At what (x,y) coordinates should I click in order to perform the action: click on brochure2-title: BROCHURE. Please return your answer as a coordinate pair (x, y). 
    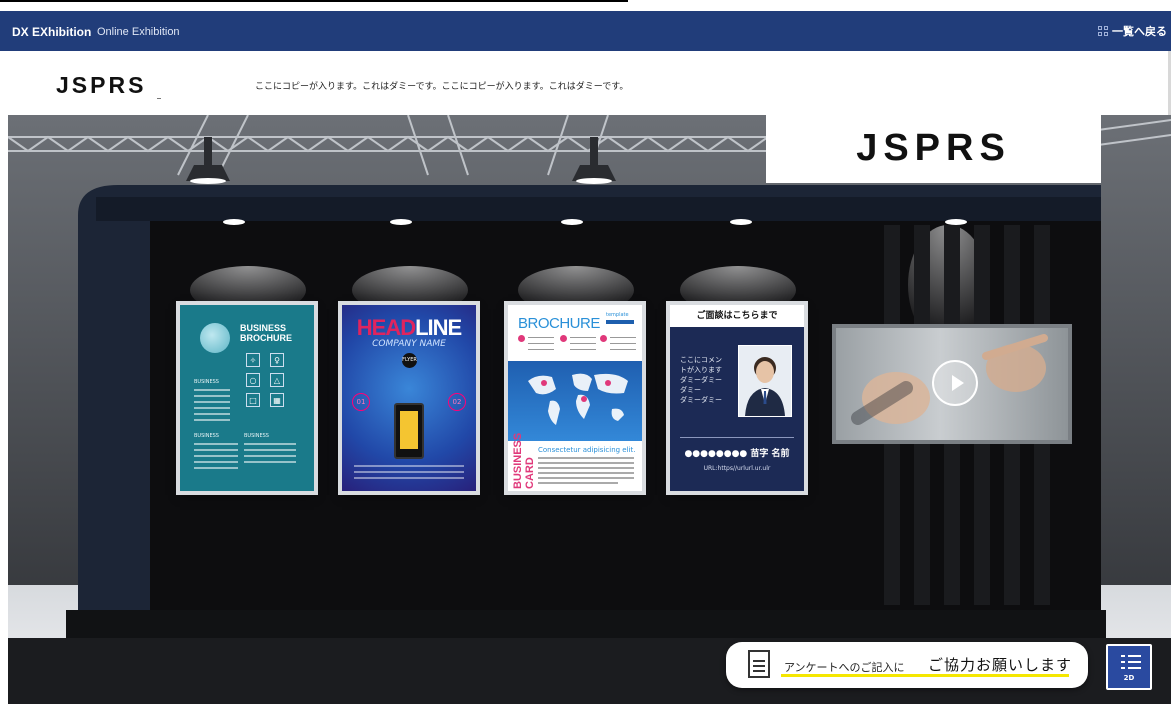
    Looking at the image, I should click on (559, 323).